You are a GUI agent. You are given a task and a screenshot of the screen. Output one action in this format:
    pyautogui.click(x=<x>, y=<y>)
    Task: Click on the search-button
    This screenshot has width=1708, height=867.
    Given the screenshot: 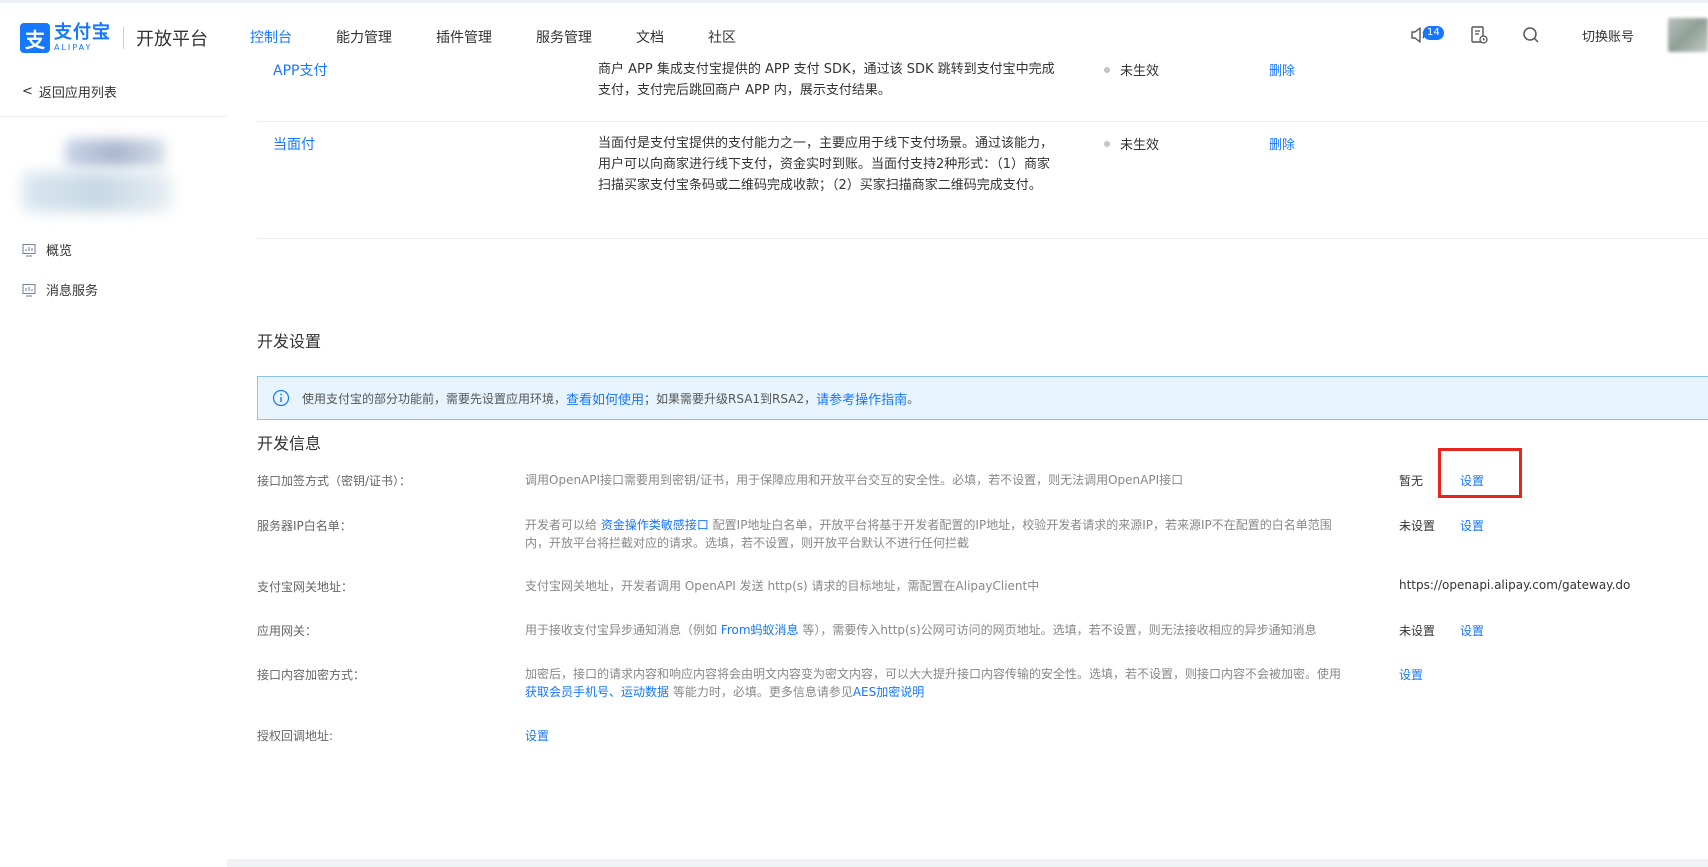 What is the action you would take?
    pyautogui.click(x=1531, y=35)
    